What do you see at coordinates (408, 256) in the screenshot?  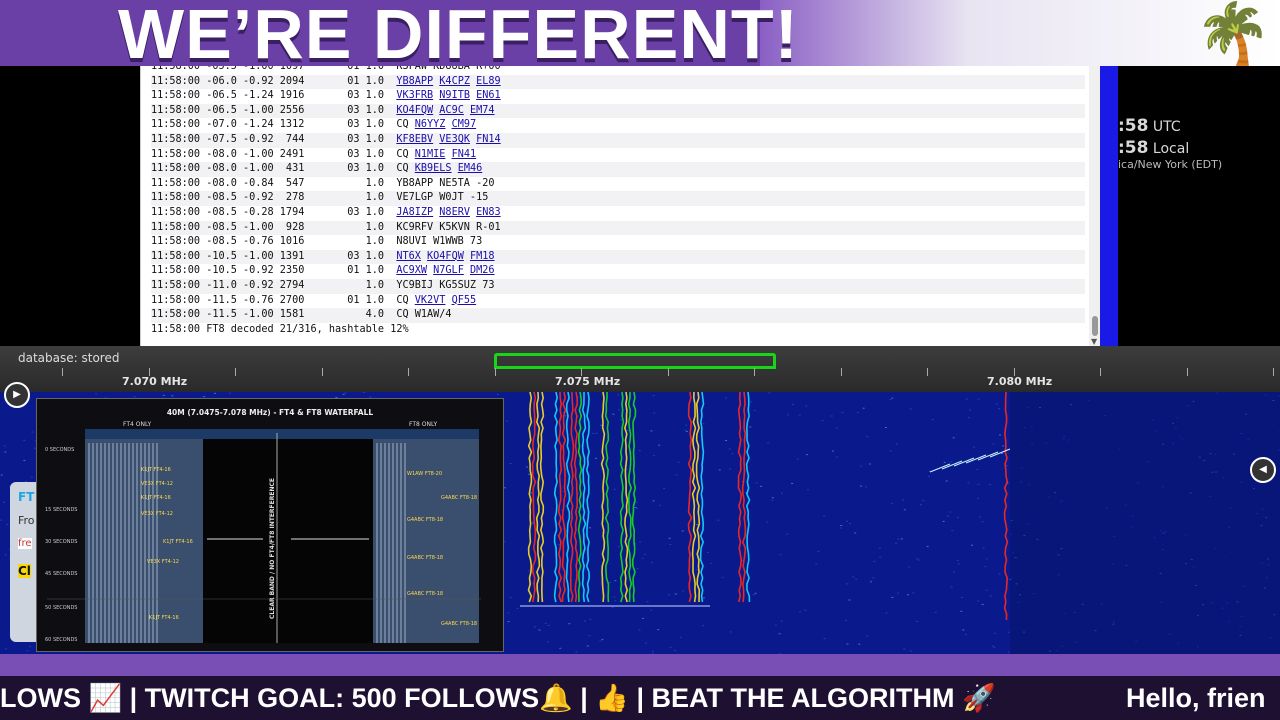 I see `callsign-link: NT6X` at bounding box center [408, 256].